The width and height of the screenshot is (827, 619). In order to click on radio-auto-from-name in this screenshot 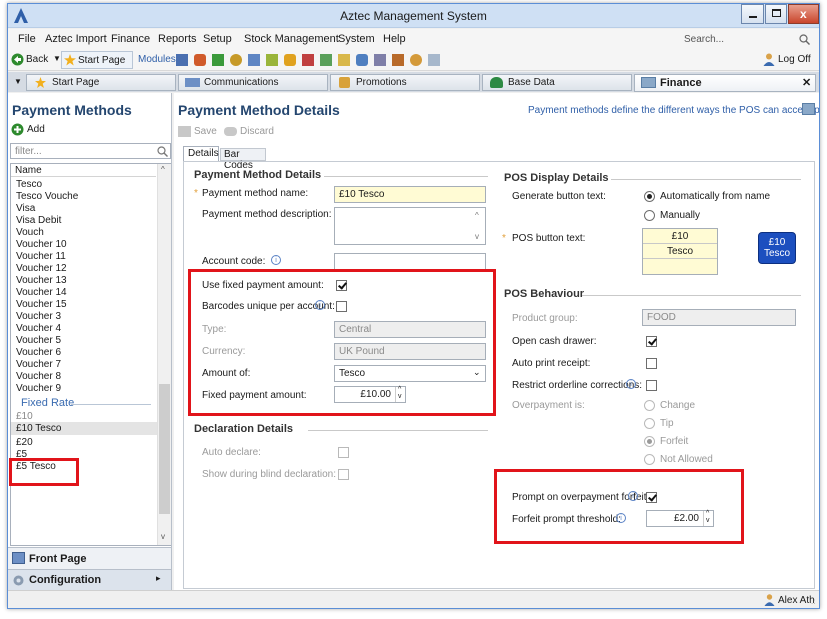, I will do `click(649, 196)`.